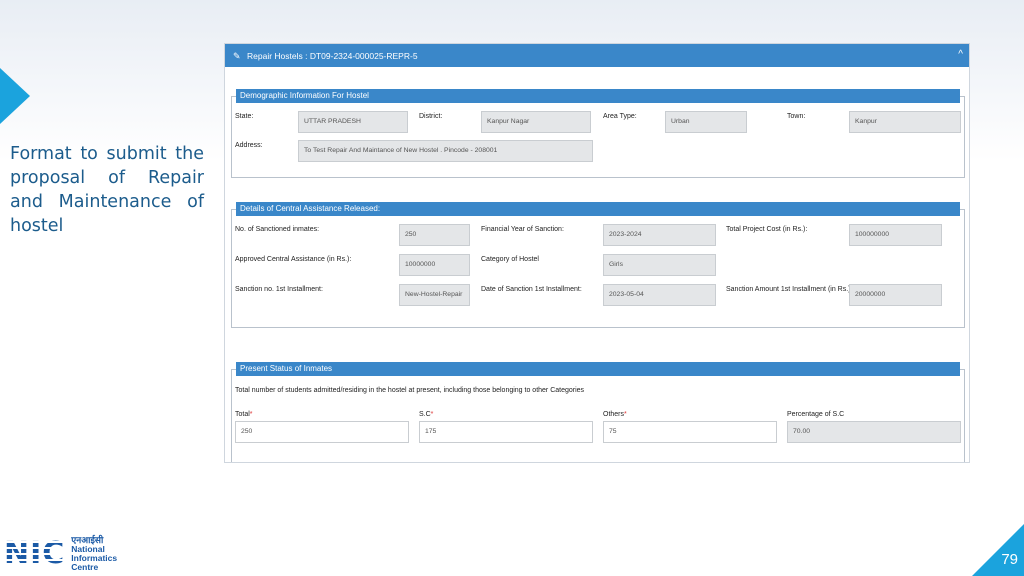 This screenshot has height=576, width=1024. I want to click on sanction-date-field: 2023-05-04, so click(659, 295).